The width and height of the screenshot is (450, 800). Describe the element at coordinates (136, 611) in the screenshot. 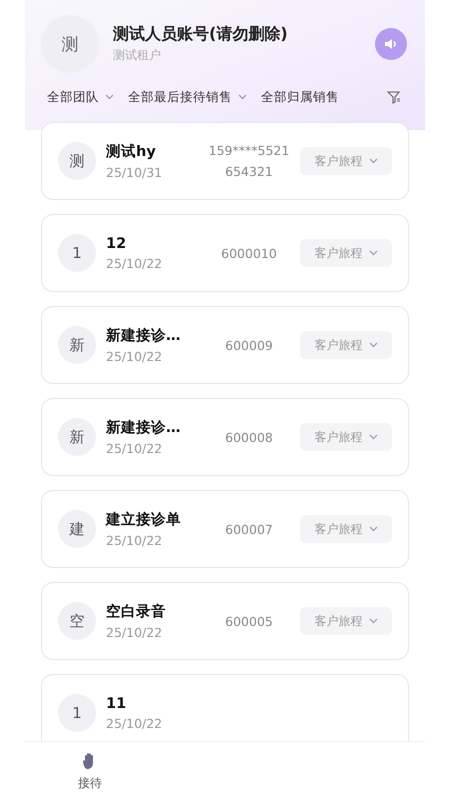

I see `customer-name: 空白录音` at that location.